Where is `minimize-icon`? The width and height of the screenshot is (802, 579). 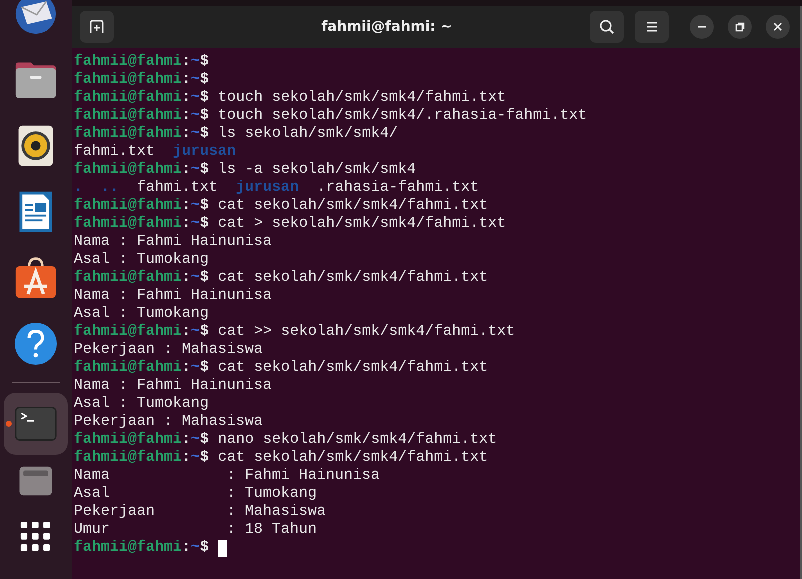 minimize-icon is located at coordinates (702, 27).